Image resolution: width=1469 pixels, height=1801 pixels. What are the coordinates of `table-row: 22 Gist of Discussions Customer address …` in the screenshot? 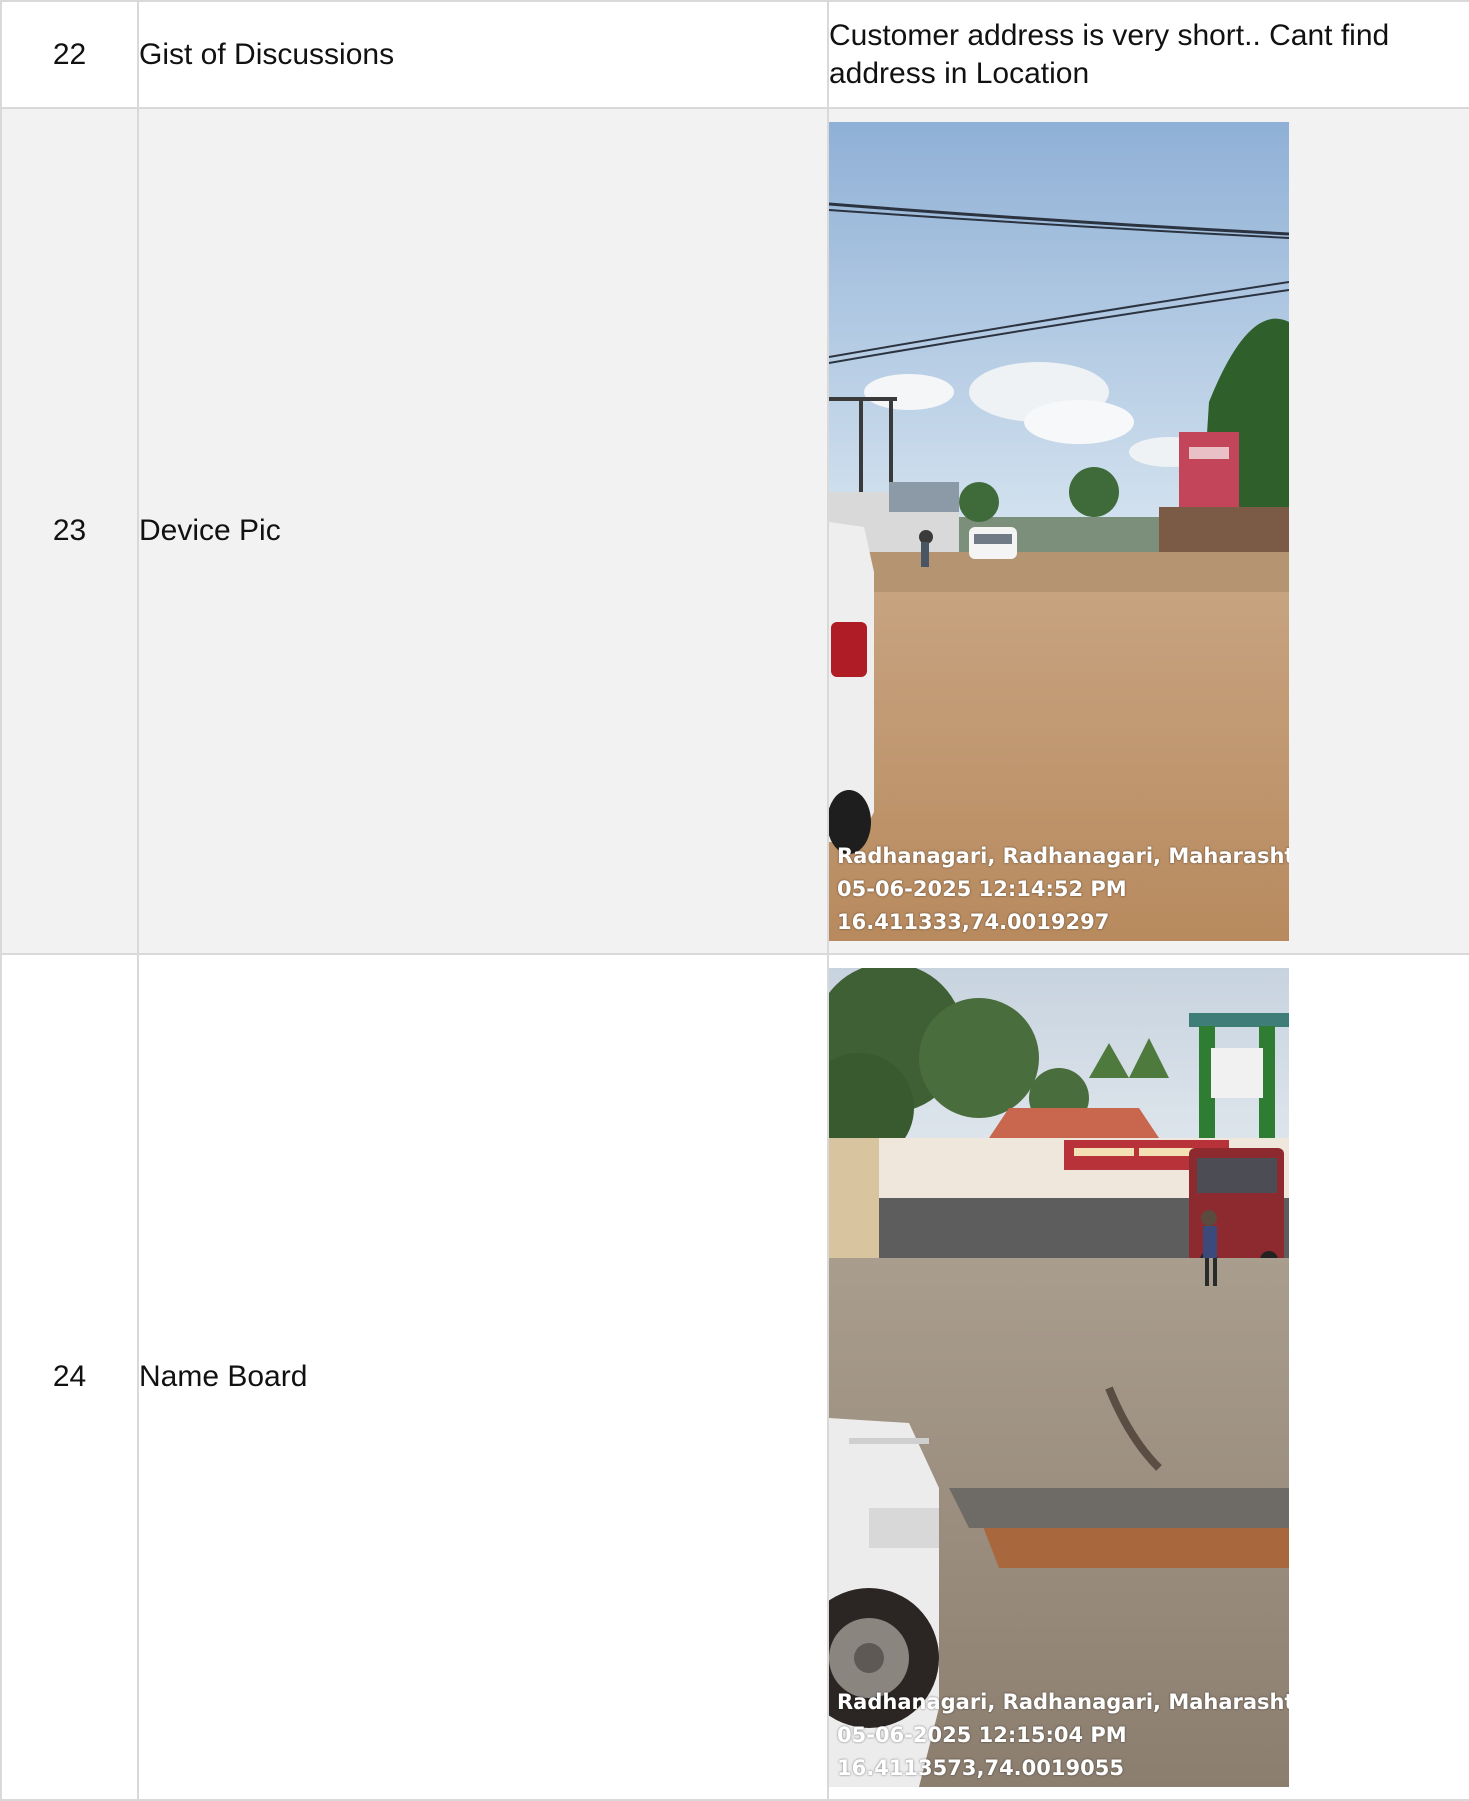 It's located at (734, 54).